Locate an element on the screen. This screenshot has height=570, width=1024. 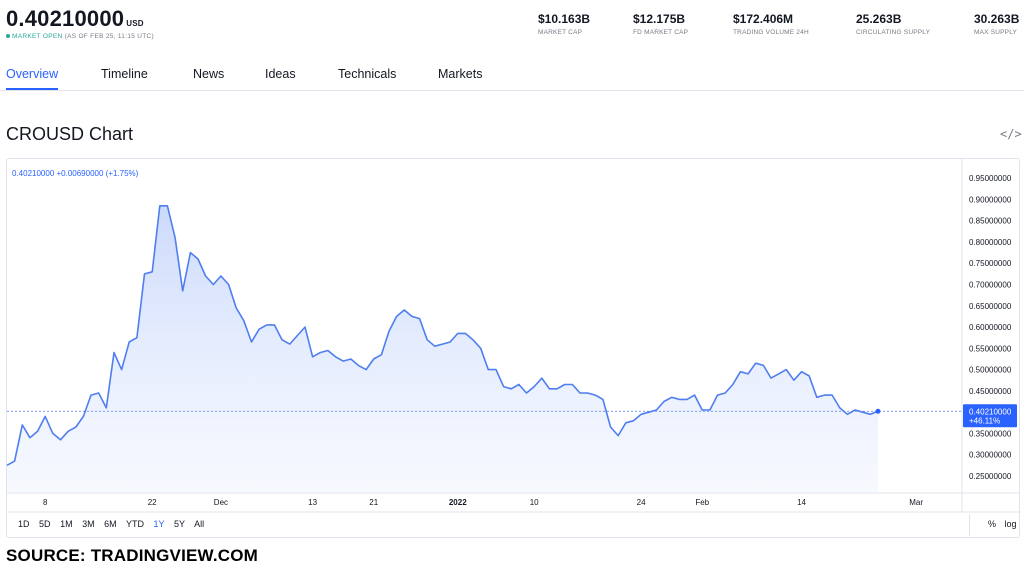
percent-scale-toggle: % is located at coordinates (992, 524).